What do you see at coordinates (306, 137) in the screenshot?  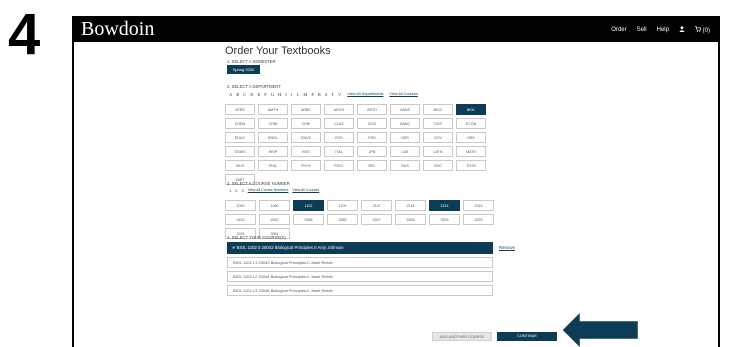 I see `department-button-envs: ENVS` at bounding box center [306, 137].